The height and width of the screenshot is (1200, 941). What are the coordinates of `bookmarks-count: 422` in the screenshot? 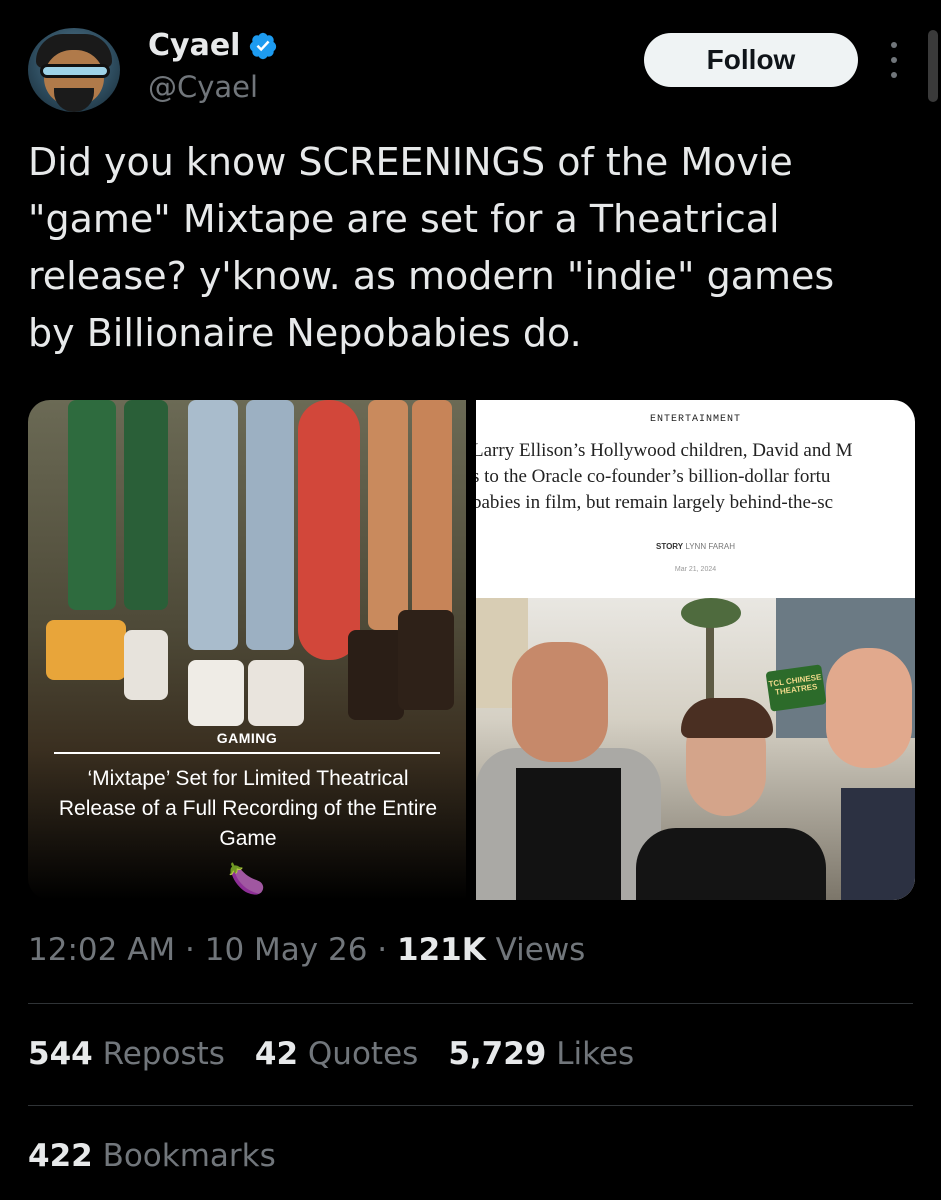 It's located at (60, 1156).